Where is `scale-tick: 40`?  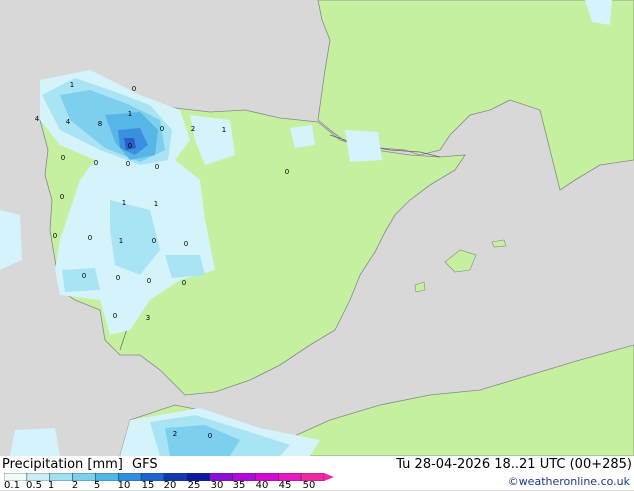
scale-tick: 40 is located at coordinates (262, 485).